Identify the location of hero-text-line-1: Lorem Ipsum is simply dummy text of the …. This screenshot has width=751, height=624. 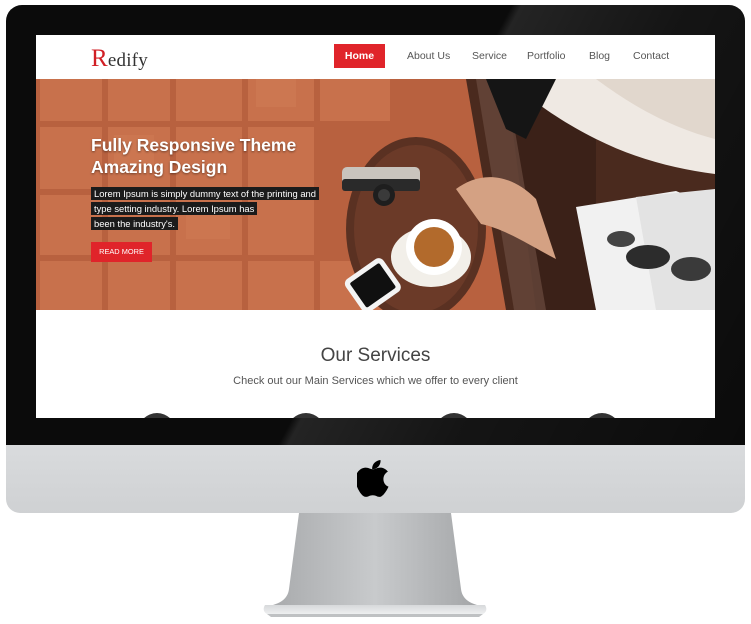
(205, 193).